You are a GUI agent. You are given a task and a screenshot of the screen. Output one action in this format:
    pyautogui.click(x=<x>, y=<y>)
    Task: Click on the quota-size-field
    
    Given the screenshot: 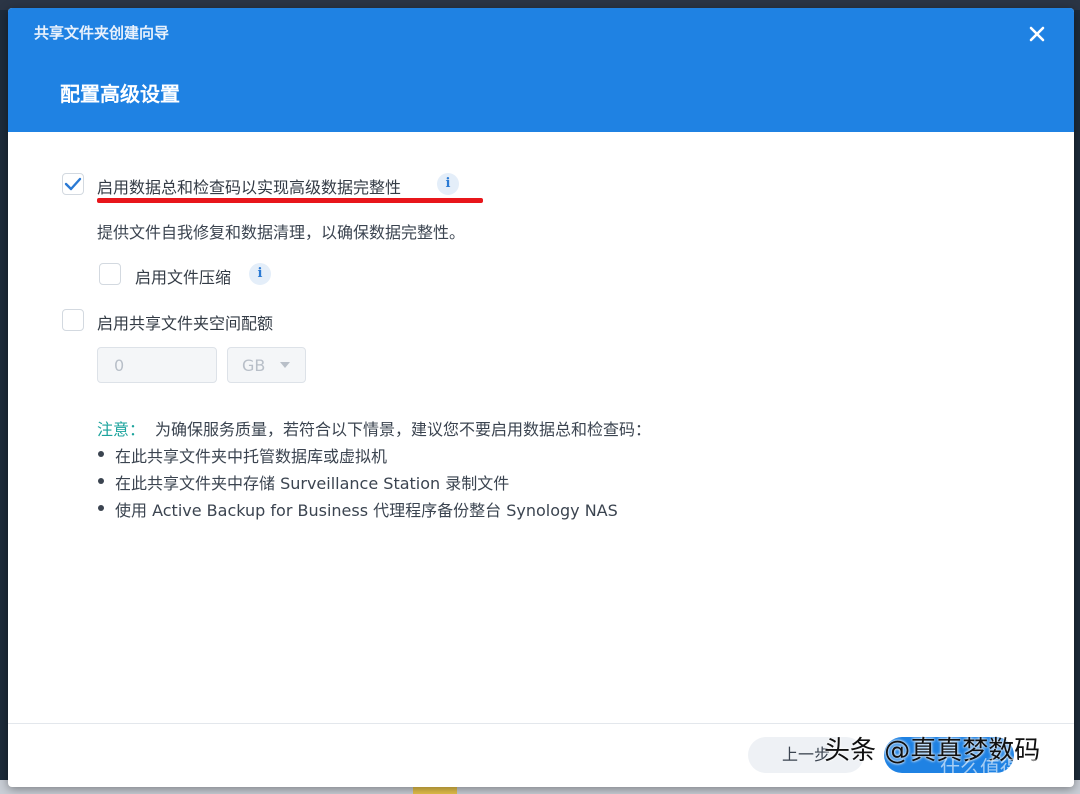 What is the action you would take?
    pyautogui.click(x=157, y=365)
    